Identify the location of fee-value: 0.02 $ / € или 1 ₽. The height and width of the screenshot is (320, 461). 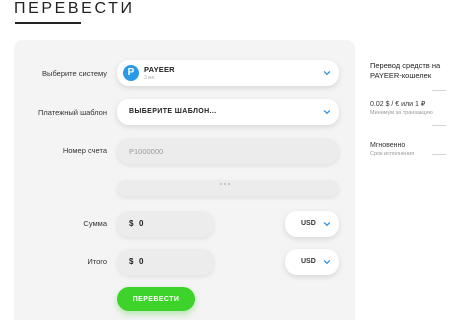
(398, 104).